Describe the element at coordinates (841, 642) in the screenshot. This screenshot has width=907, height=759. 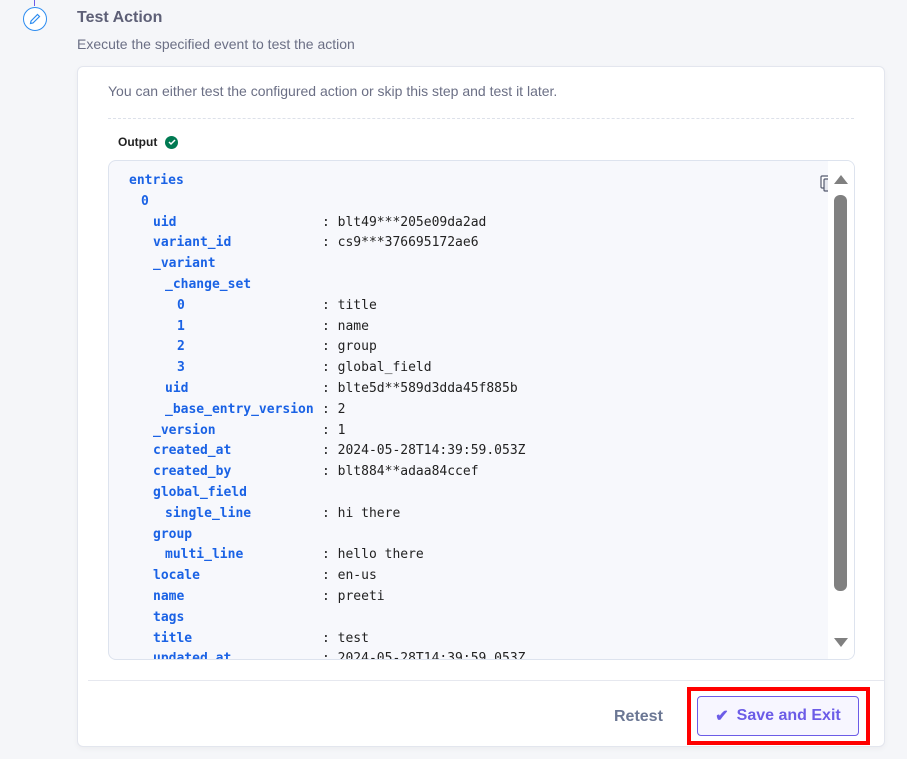
I see `scroll-down-arrow-icon` at that location.